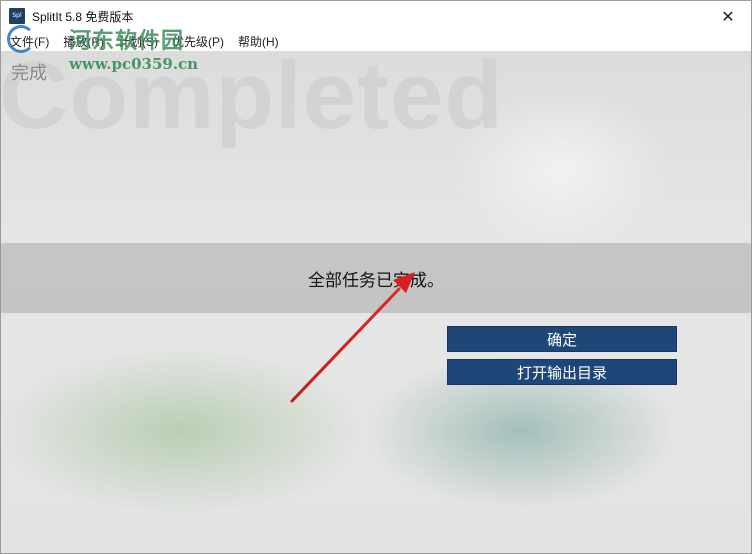 This screenshot has width=752, height=554. What do you see at coordinates (562, 372) in the screenshot?
I see `open-output-dir-button: 打开输出目录` at bounding box center [562, 372].